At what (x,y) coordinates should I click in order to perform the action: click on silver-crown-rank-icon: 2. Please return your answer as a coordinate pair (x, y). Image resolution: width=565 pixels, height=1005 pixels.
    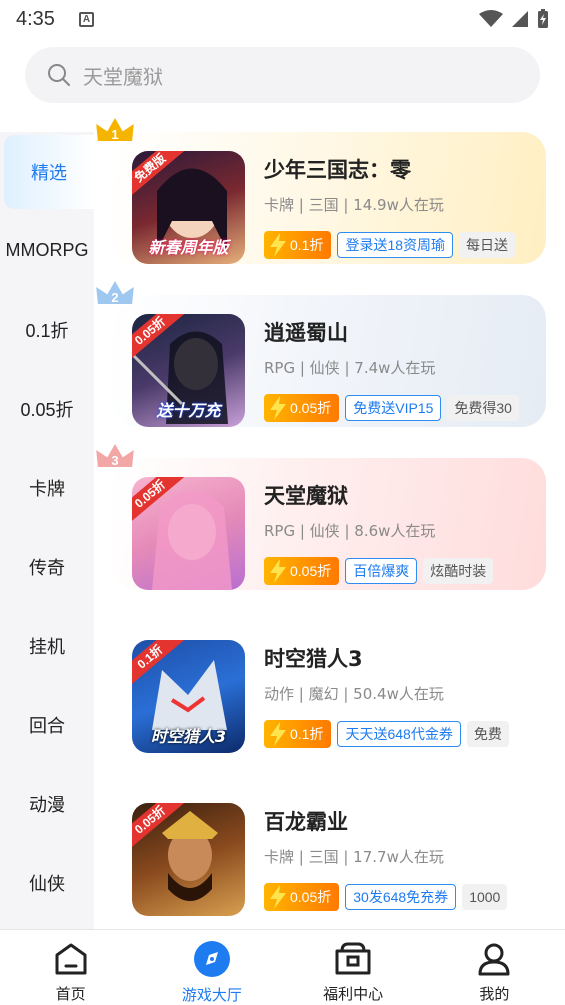
    Looking at the image, I should click on (115, 291).